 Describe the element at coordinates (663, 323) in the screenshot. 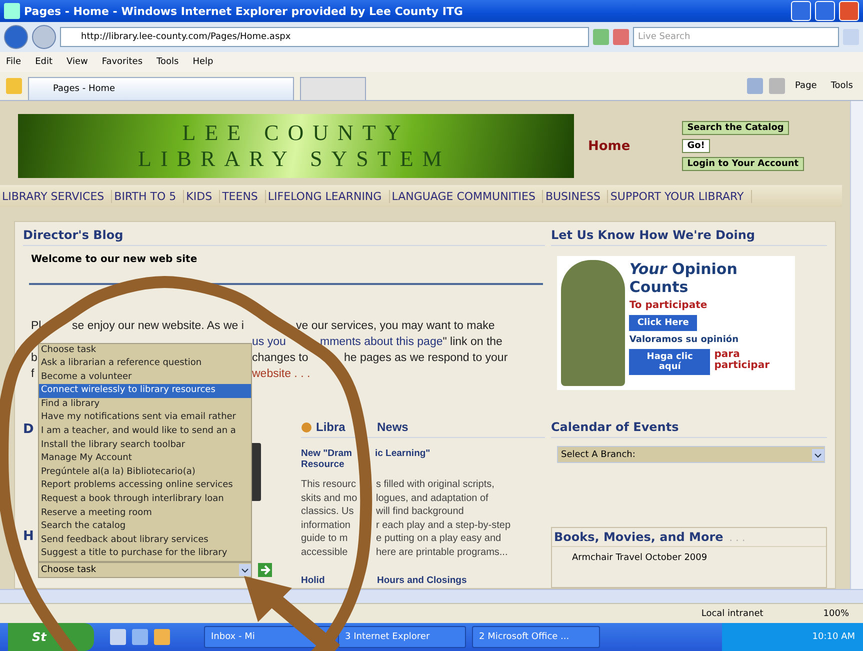

I see `click-here-button: Click Here` at that location.